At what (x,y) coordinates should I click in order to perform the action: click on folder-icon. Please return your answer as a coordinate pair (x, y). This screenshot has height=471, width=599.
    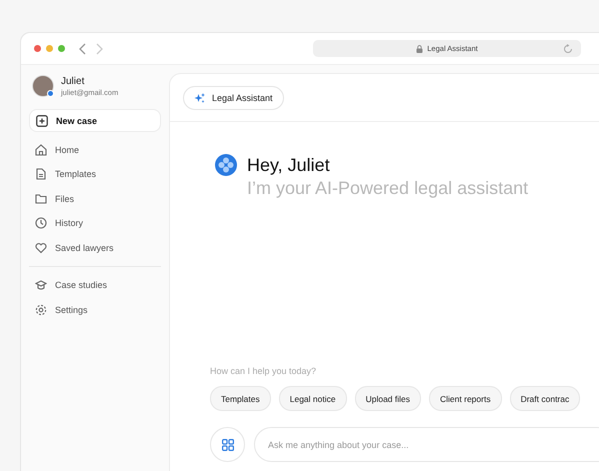
    Looking at the image, I should click on (41, 198).